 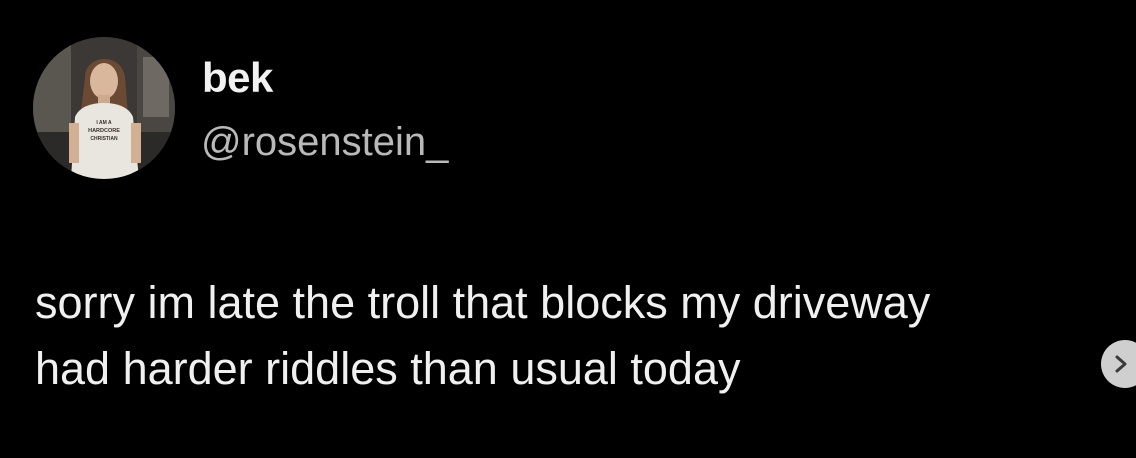 I want to click on avatar-photo: I AM A HARDCORE CHRISTIAN, so click(x=104, y=108).